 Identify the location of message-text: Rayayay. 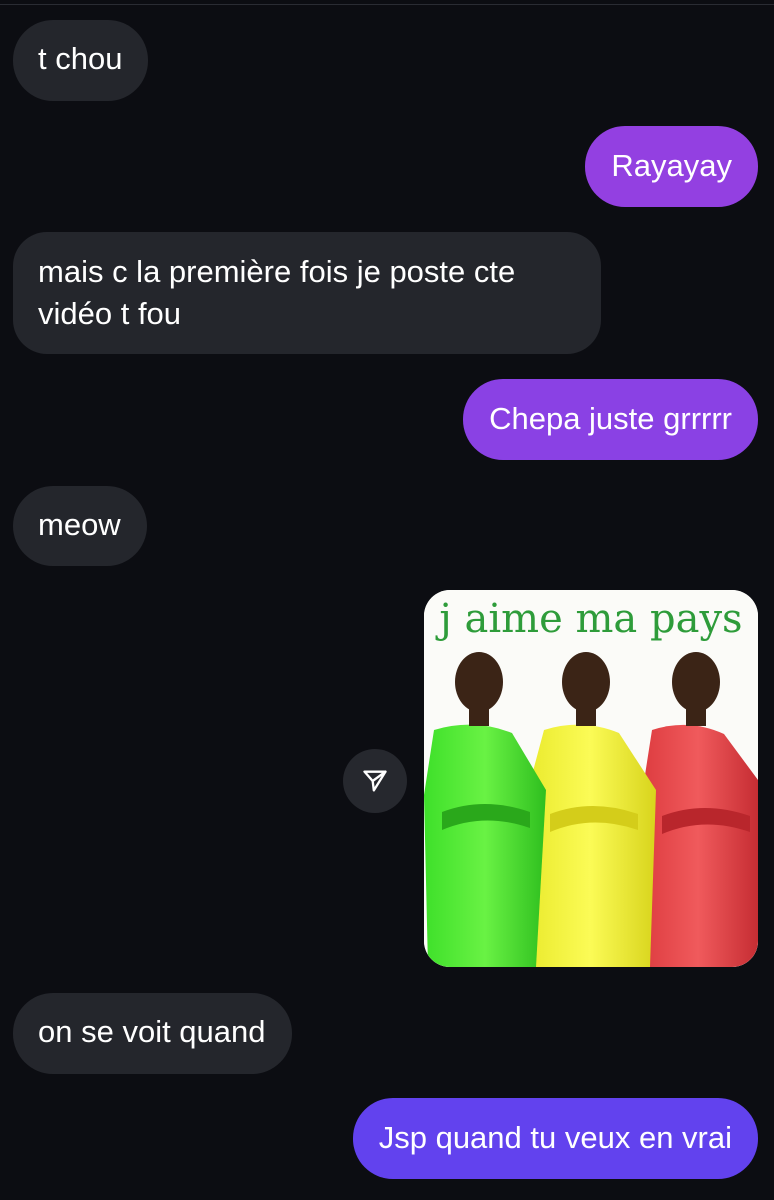
(671, 165).